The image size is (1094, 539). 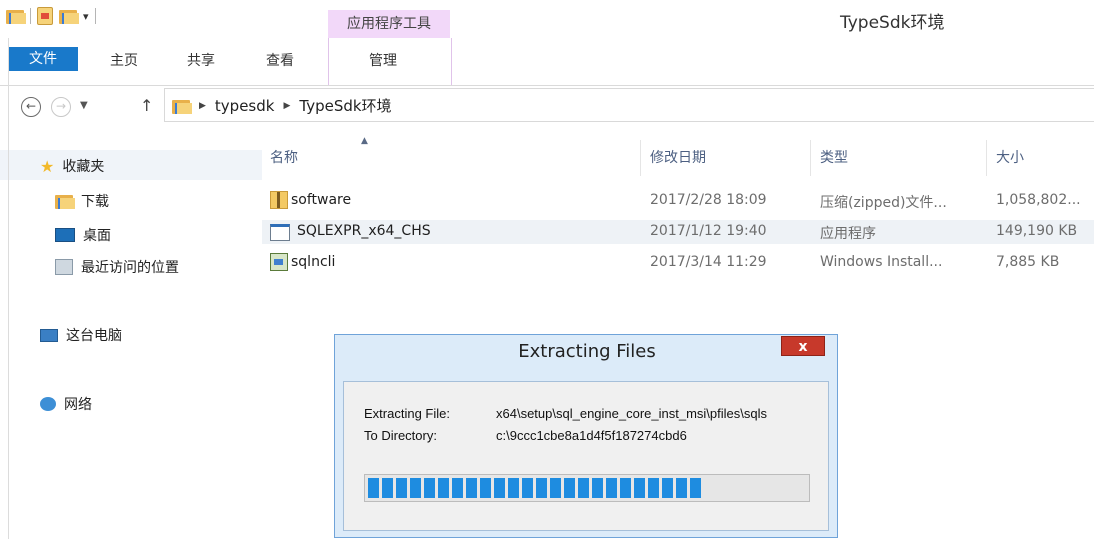 What do you see at coordinates (708, 200) in the screenshot?
I see `file-modified: 2017/2/28 18:09` at bounding box center [708, 200].